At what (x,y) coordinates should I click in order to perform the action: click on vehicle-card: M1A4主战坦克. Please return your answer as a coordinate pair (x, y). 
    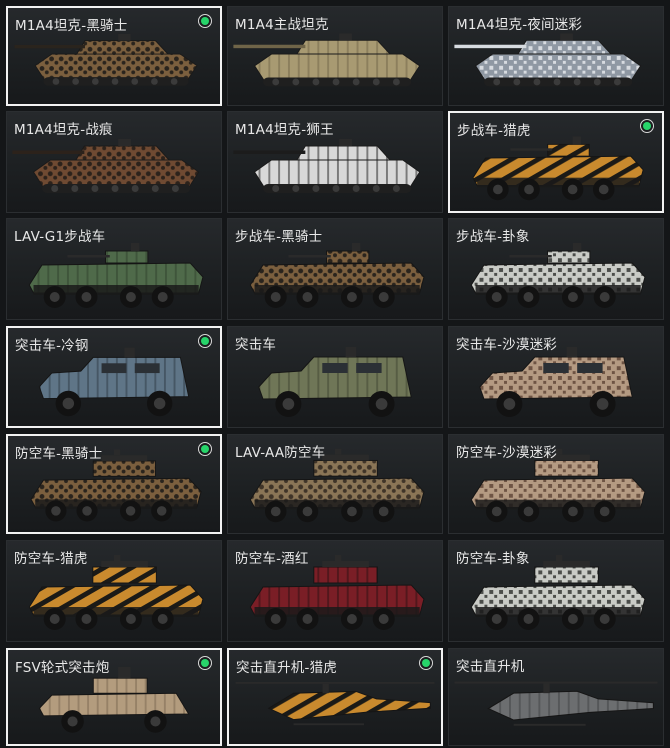
    Looking at the image, I should click on (335, 56).